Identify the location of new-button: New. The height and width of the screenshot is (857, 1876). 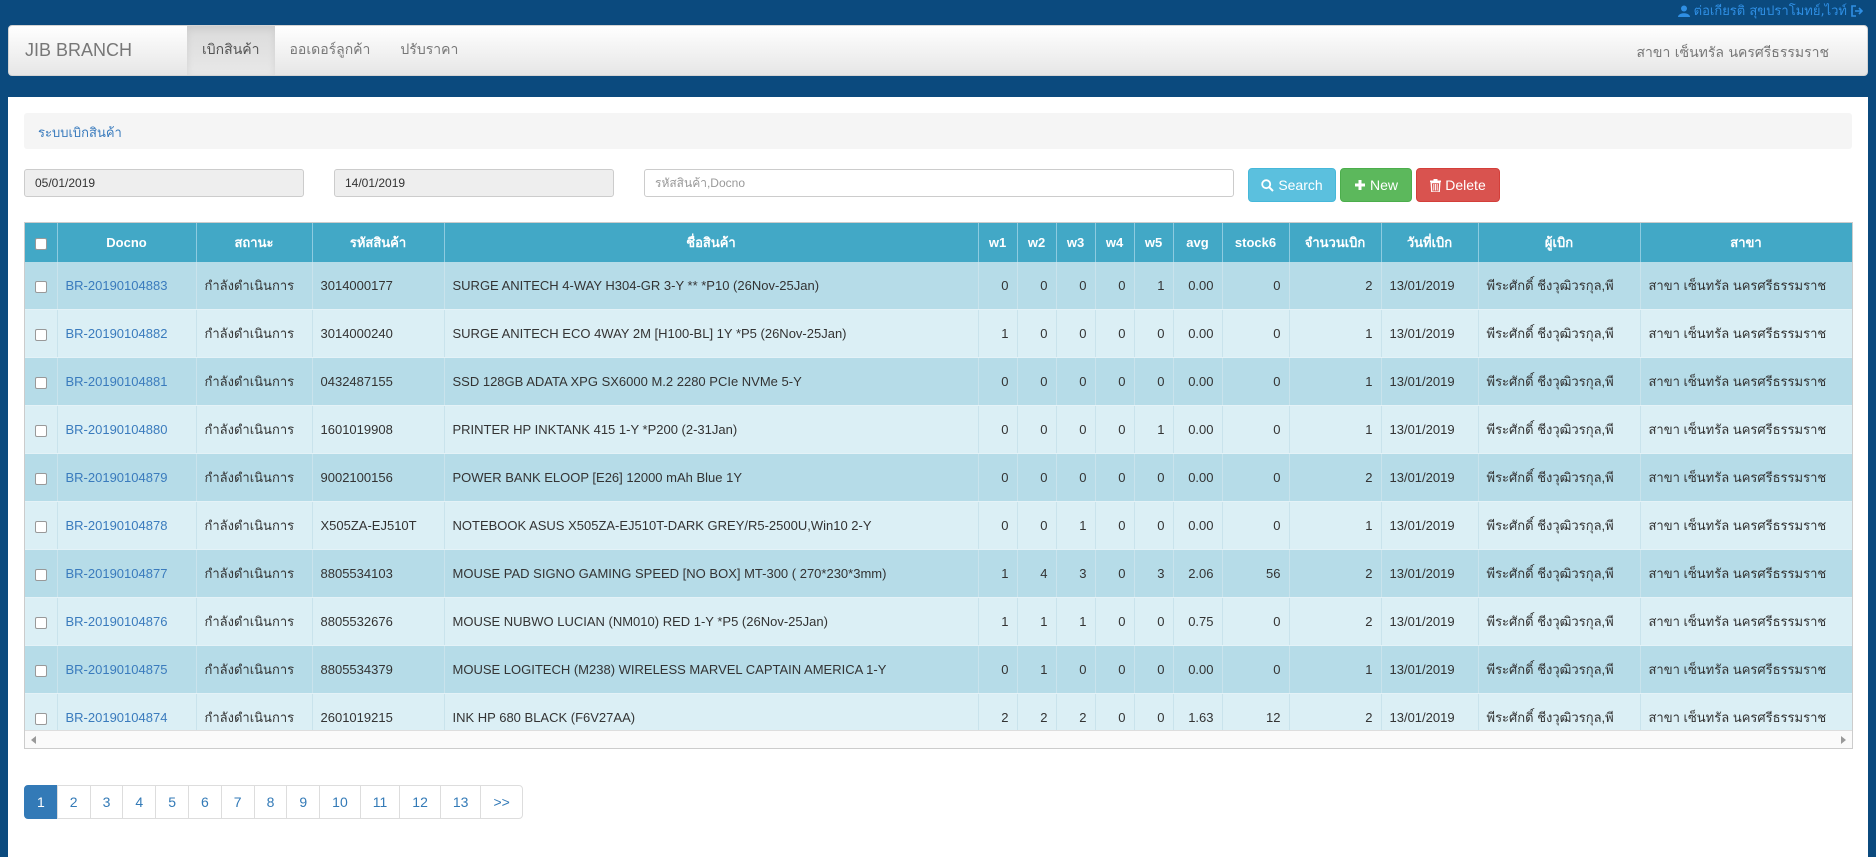
(1376, 185).